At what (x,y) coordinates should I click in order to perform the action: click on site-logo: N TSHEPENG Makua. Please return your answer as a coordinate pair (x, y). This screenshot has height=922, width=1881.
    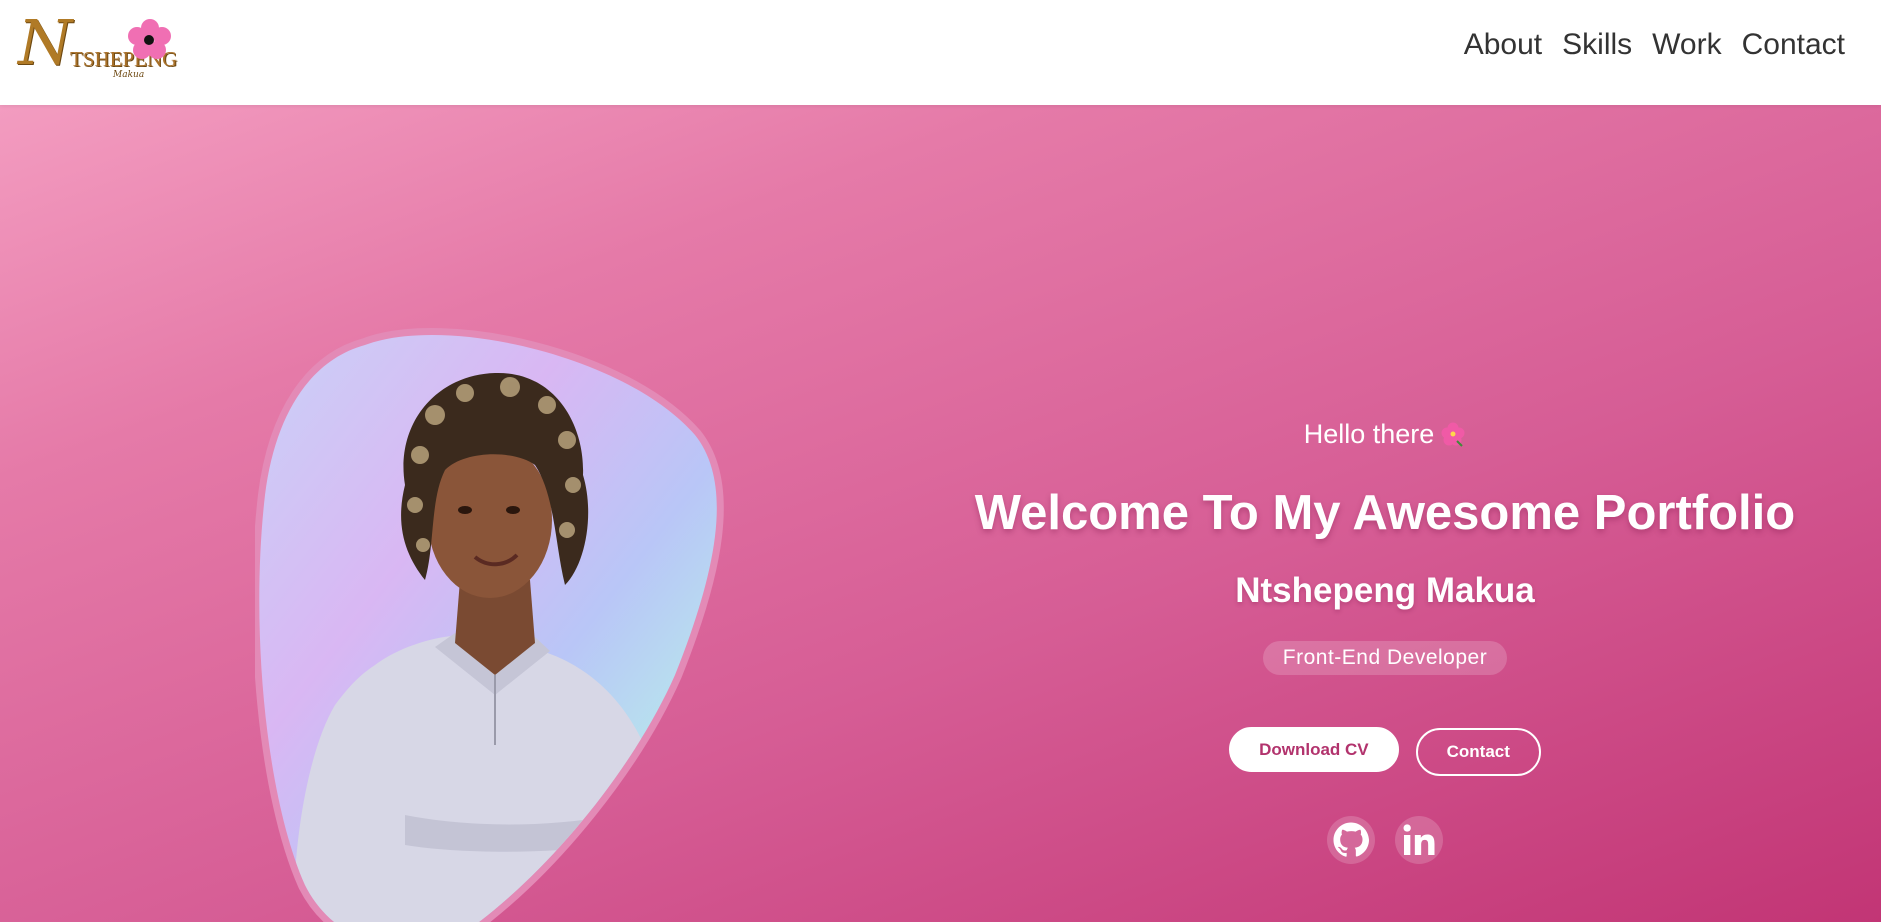
    Looking at the image, I should click on (108, 48).